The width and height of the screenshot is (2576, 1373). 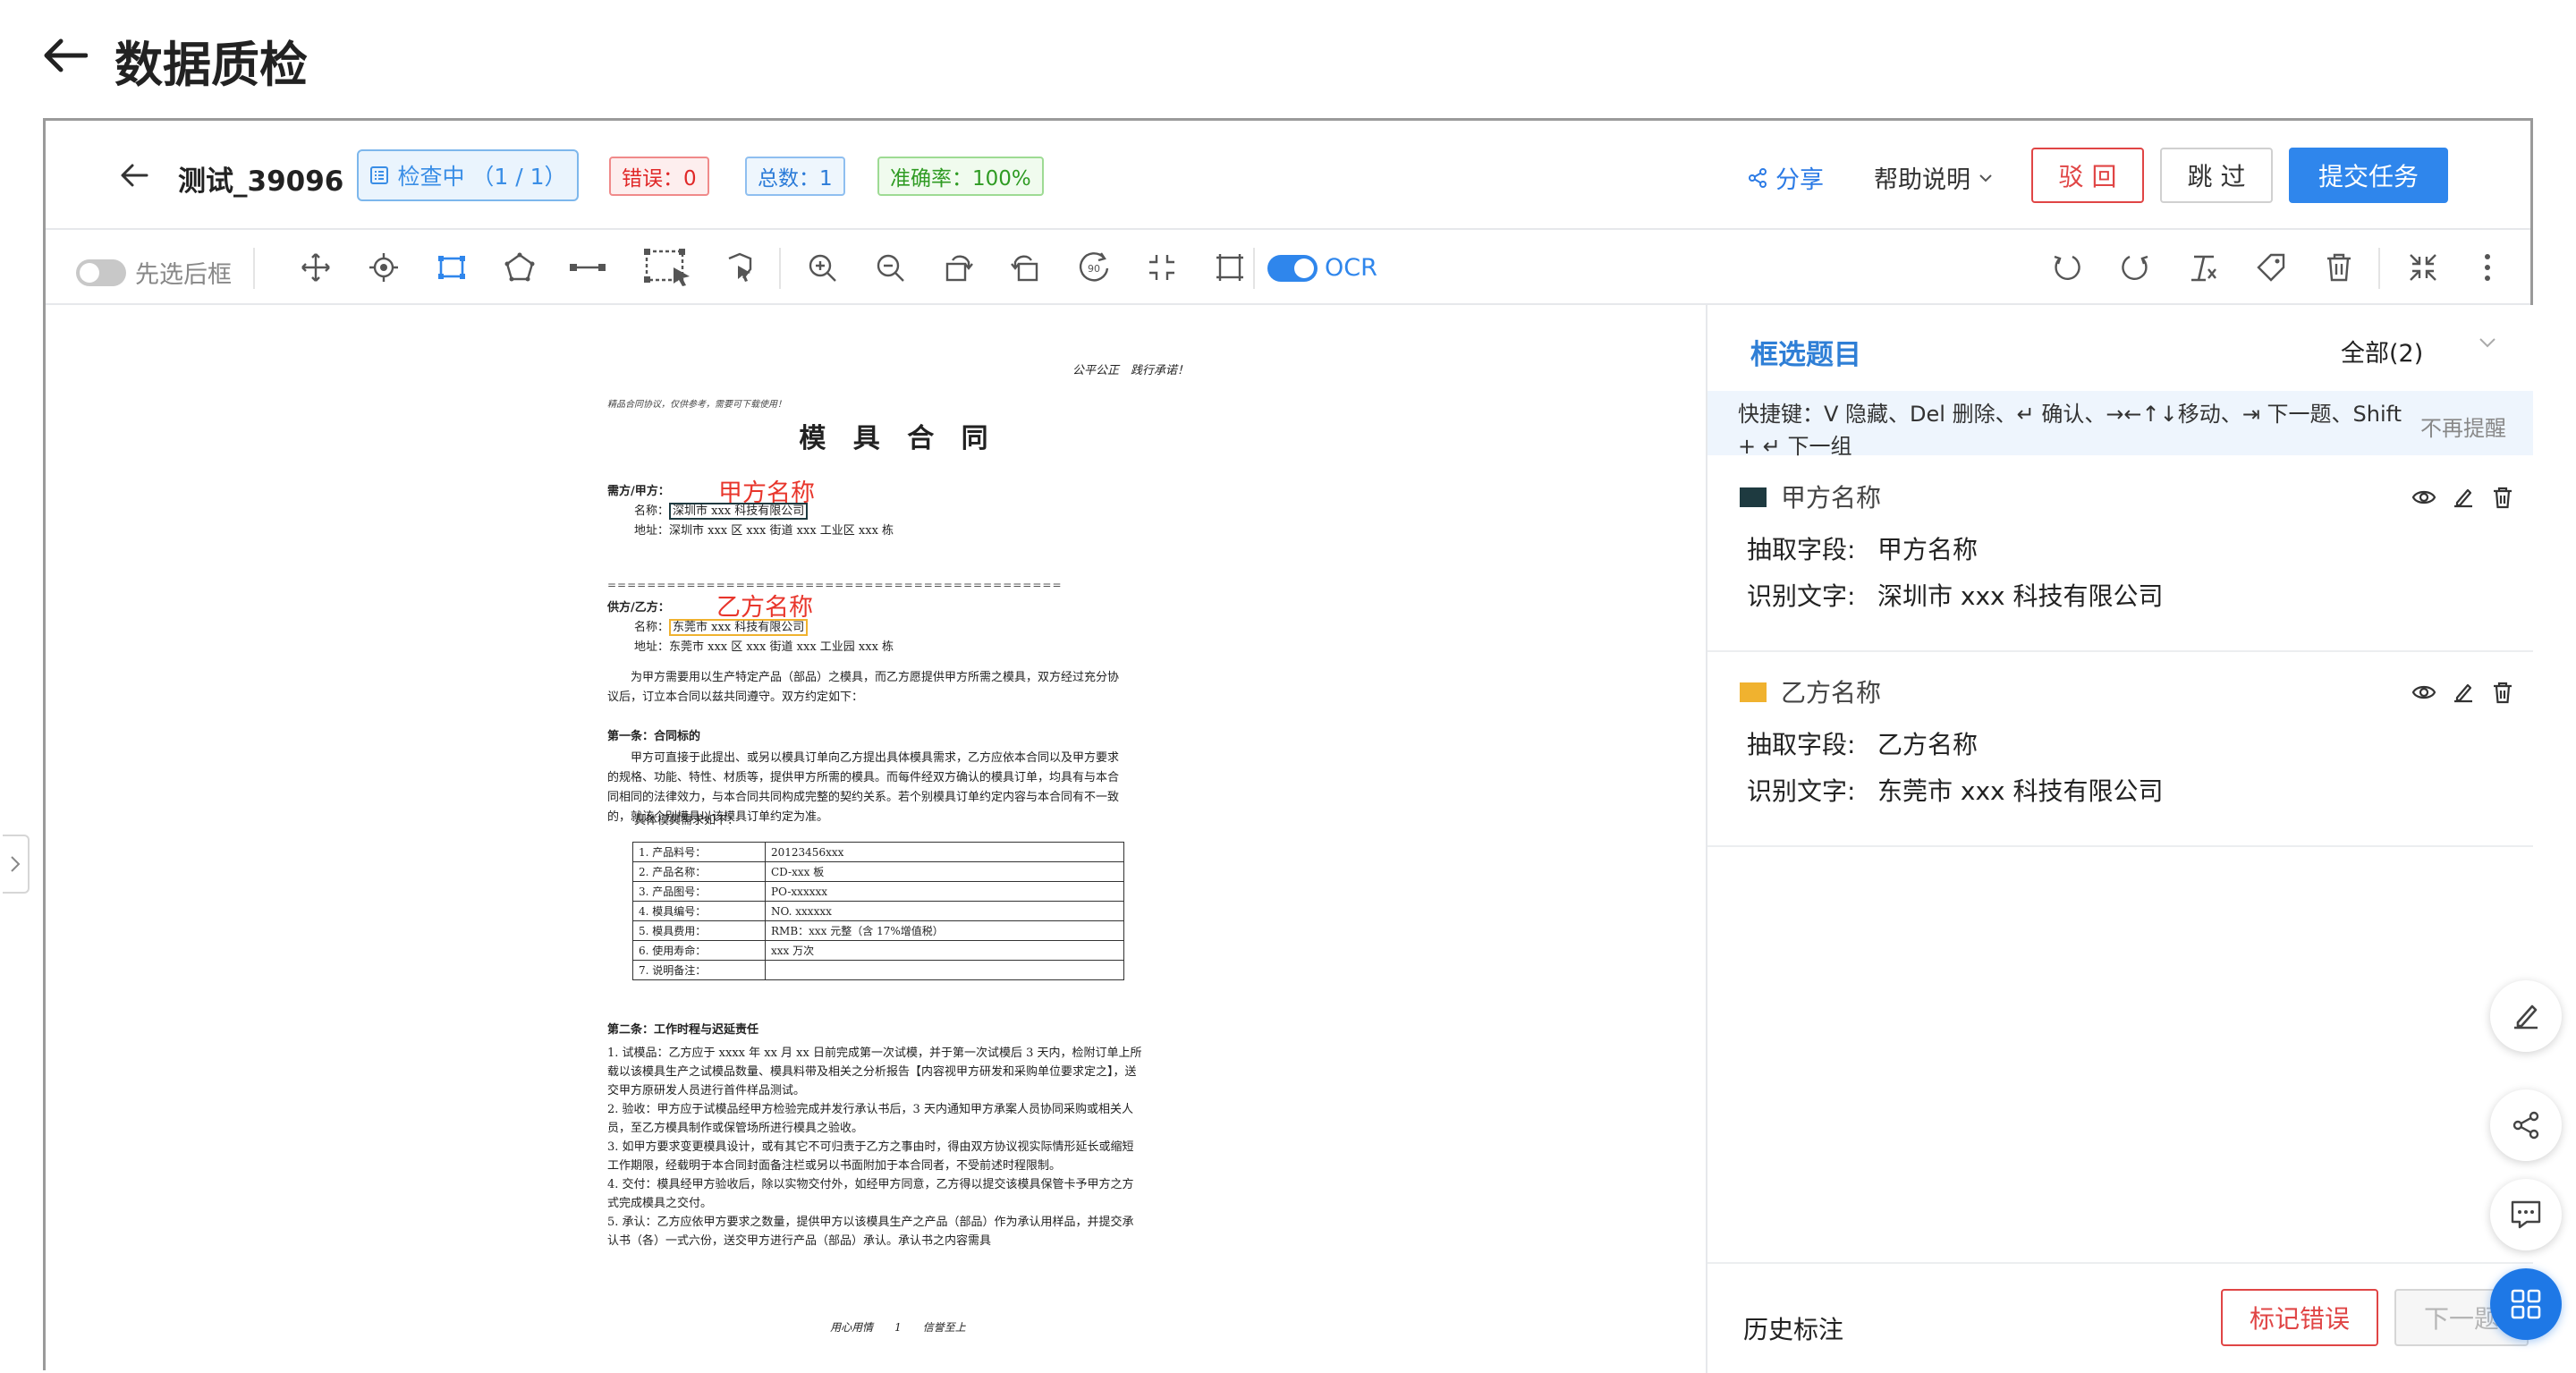 What do you see at coordinates (739, 267) in the screenshot?
I see `cursor-select-icon` at bounding box center [739, 267].